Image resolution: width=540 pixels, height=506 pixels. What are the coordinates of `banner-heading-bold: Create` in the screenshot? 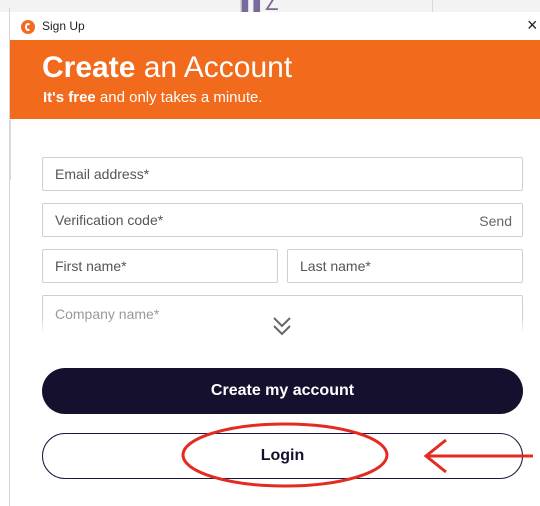 It's located at (89, 67).